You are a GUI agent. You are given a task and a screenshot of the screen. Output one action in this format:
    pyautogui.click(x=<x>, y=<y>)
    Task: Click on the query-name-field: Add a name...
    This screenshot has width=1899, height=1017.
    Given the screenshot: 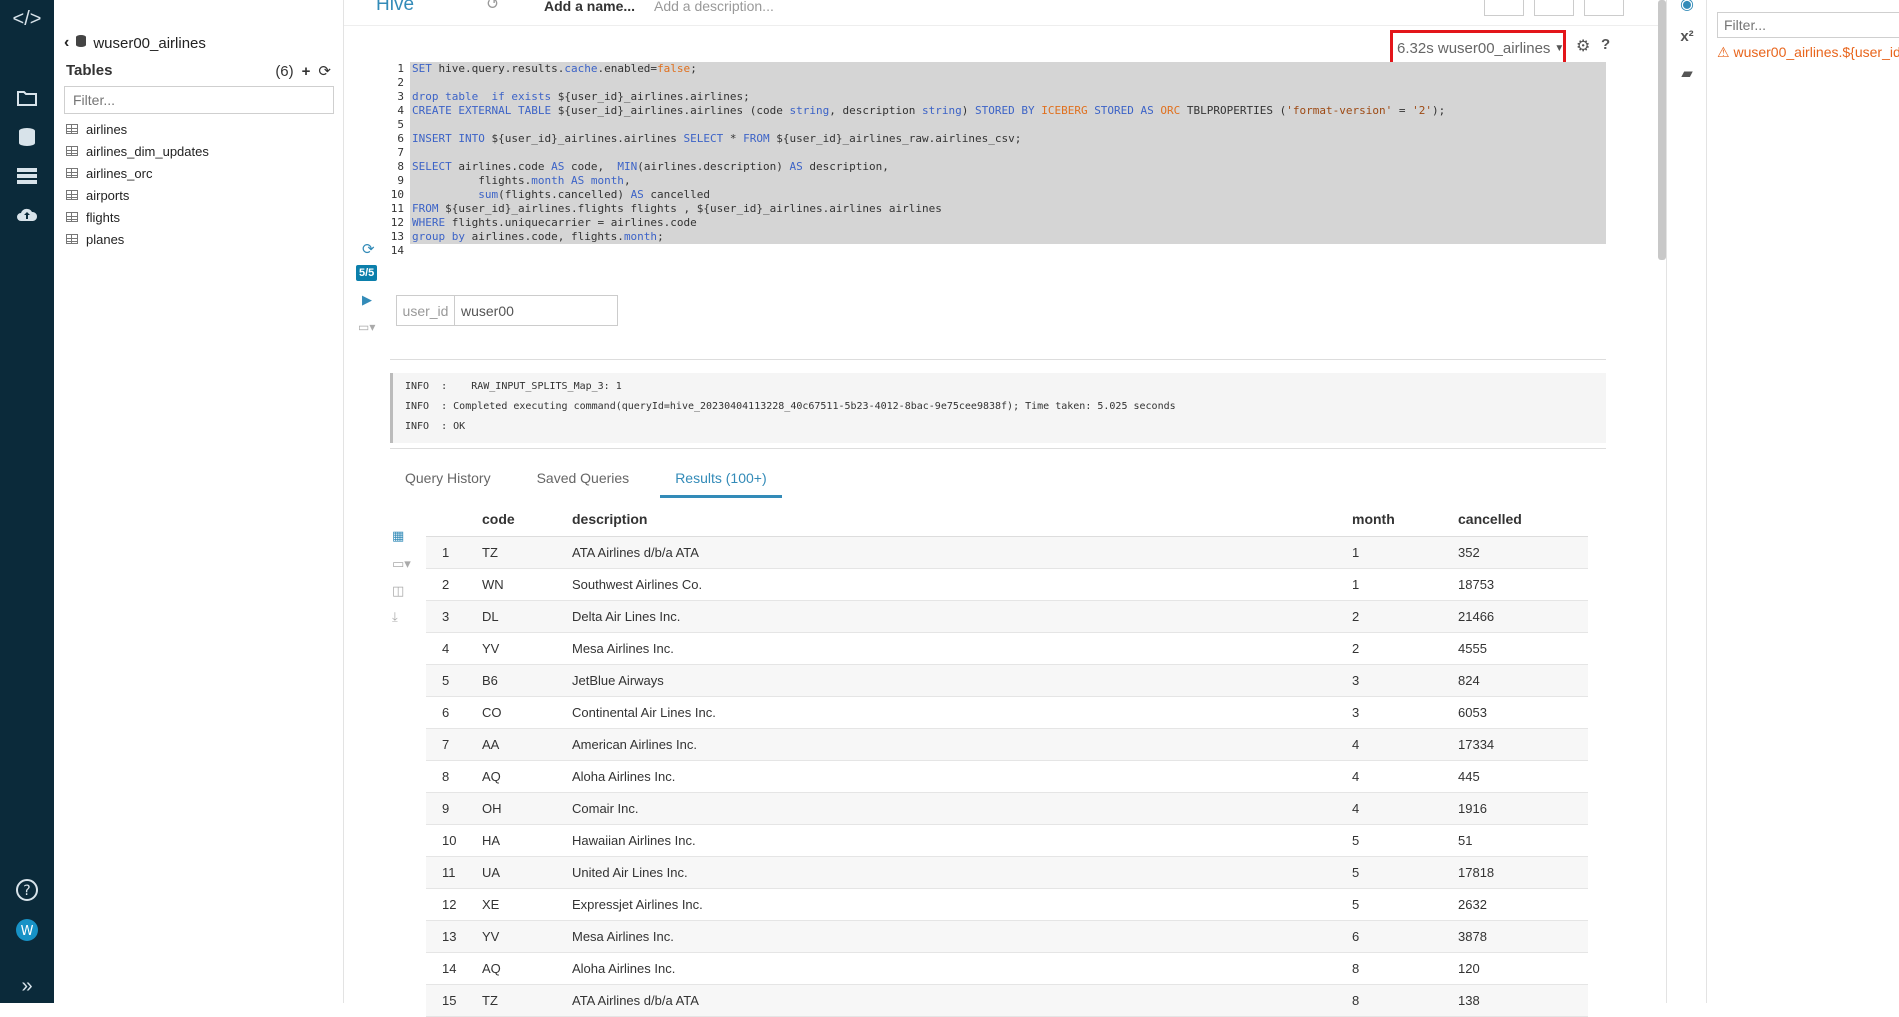 What is the action you would take?
    pyautogui.click(x=589, y=7)
    